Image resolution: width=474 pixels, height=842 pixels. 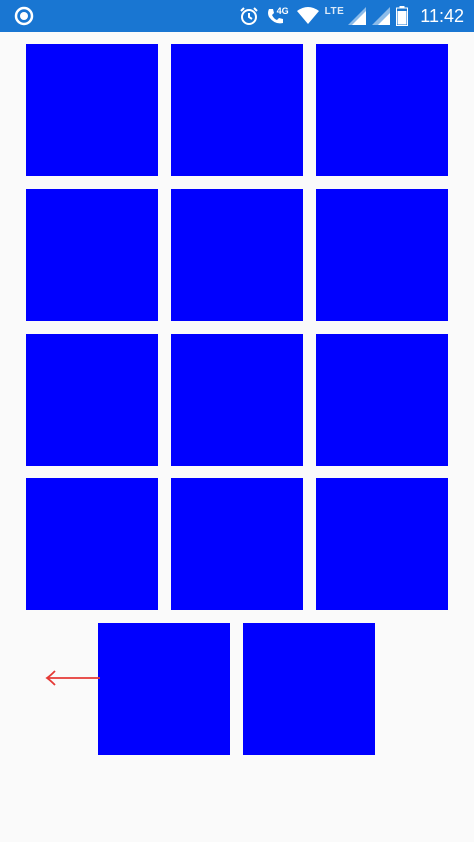 I want to click on clock: 11:42, so click(x=442, y=15).